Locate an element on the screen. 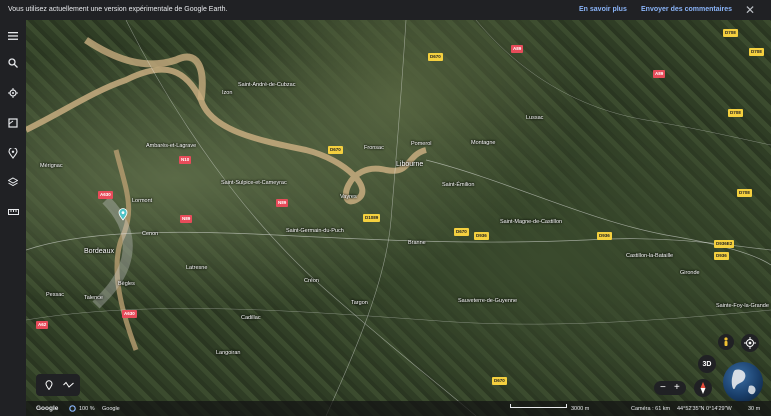 The image size is (771, 416). left-toolbar is located at coordinates (13, 218).